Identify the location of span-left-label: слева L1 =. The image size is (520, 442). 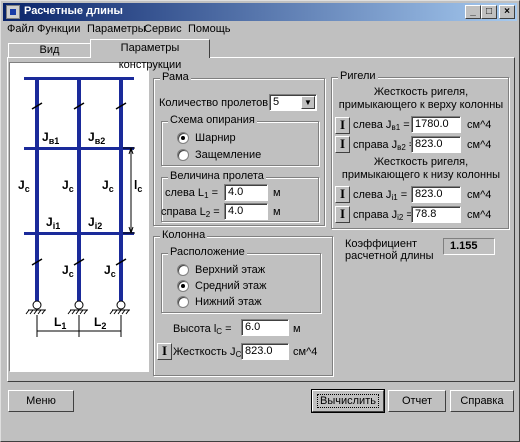
(191, 193).